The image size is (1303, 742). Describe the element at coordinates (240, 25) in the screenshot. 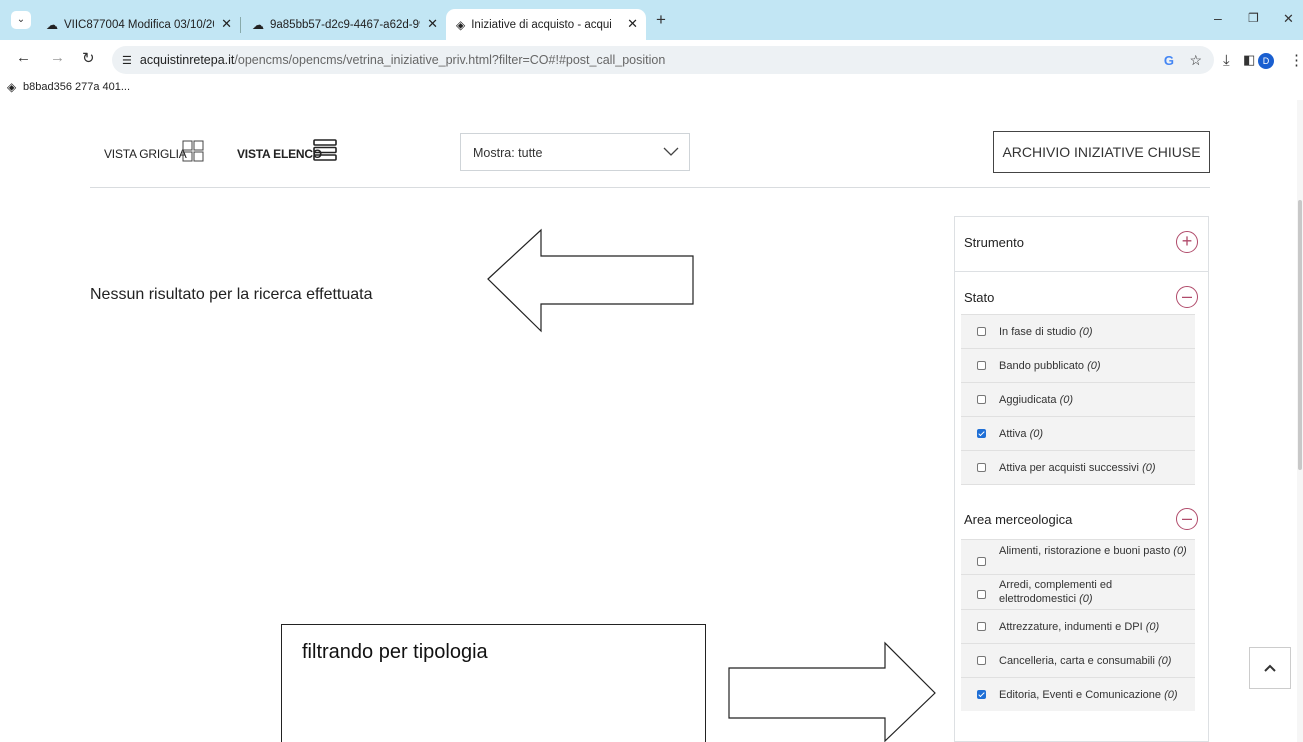

I see `tab-divider` at that location.